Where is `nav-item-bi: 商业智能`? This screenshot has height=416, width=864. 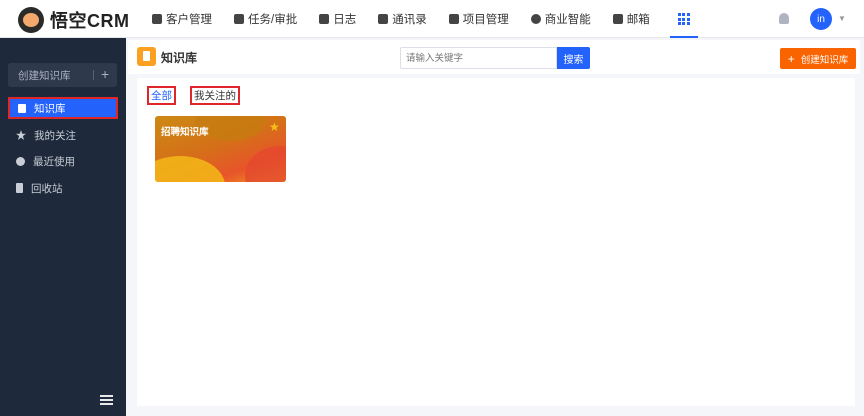 nav-item-bi: 商业智能 is located at coordinates (560, 19).